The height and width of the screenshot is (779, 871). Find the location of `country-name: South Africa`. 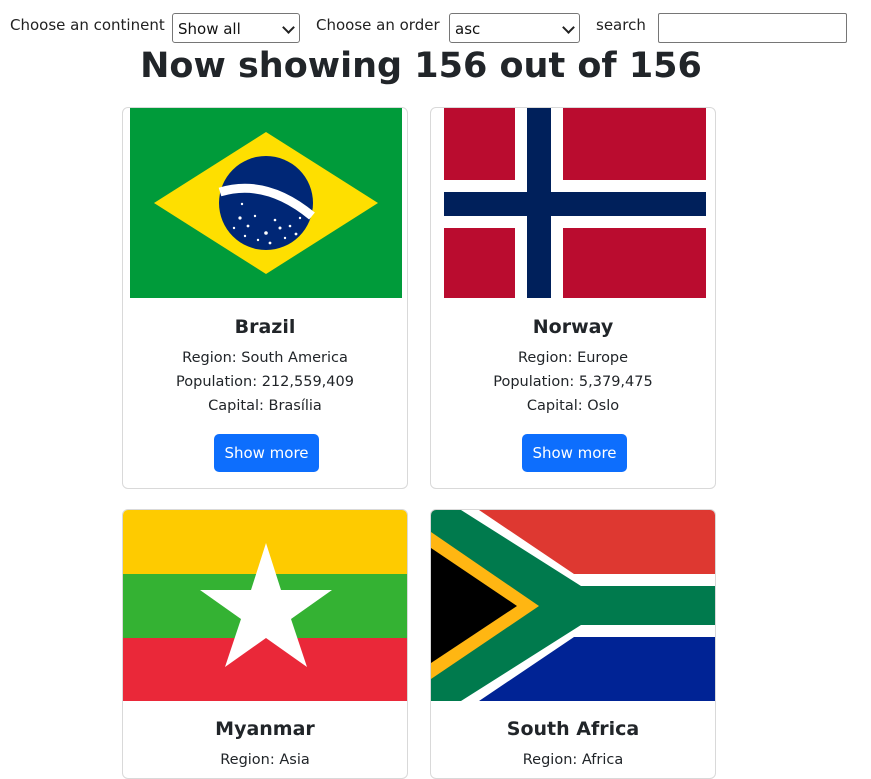

country-name: South Africa is located at coordinates (573, 729).